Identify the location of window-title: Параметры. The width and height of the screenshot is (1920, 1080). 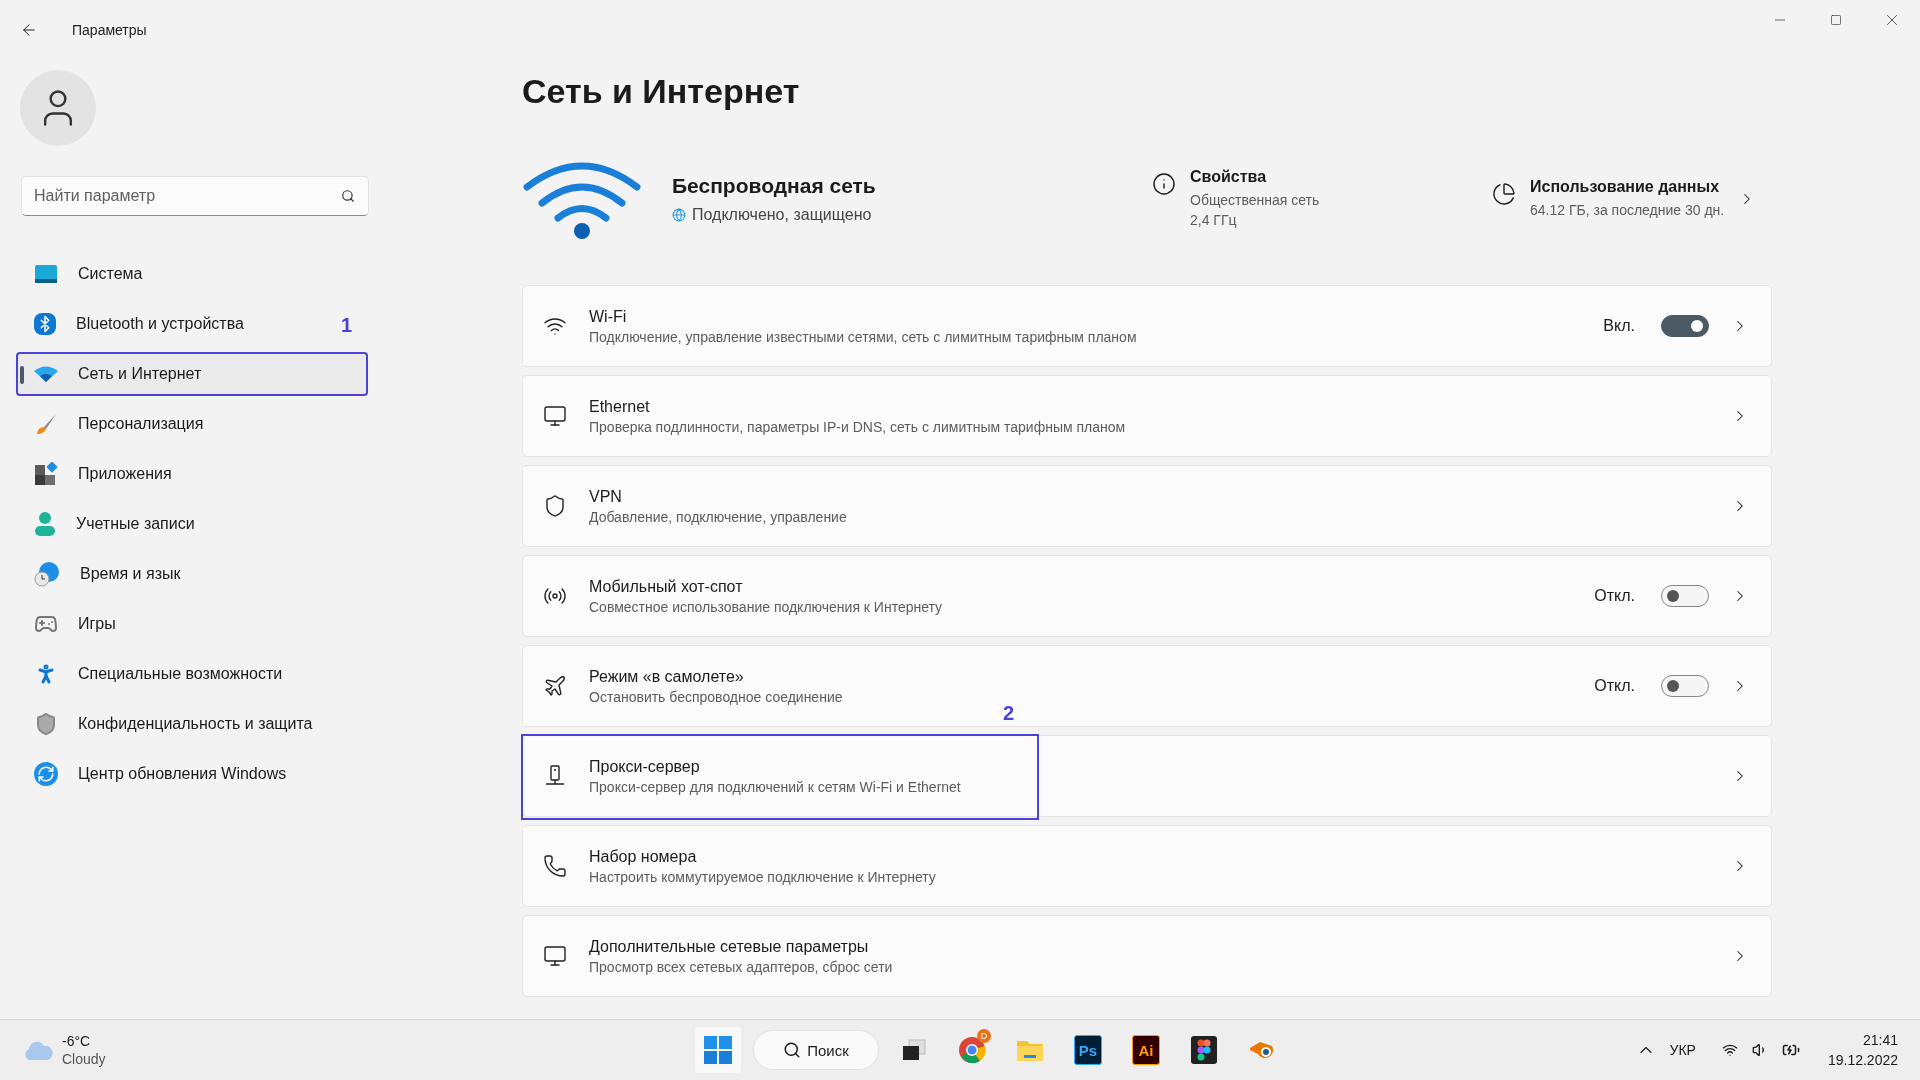
(109, 30).